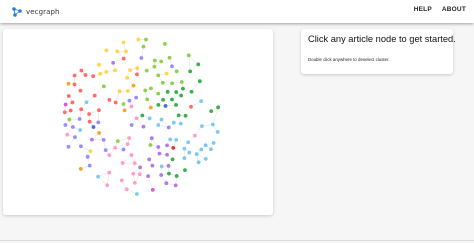 Image resolution: width=474 pixels, height=243 pixels. I want to click on logo: vecgraph, so click(35, 11).